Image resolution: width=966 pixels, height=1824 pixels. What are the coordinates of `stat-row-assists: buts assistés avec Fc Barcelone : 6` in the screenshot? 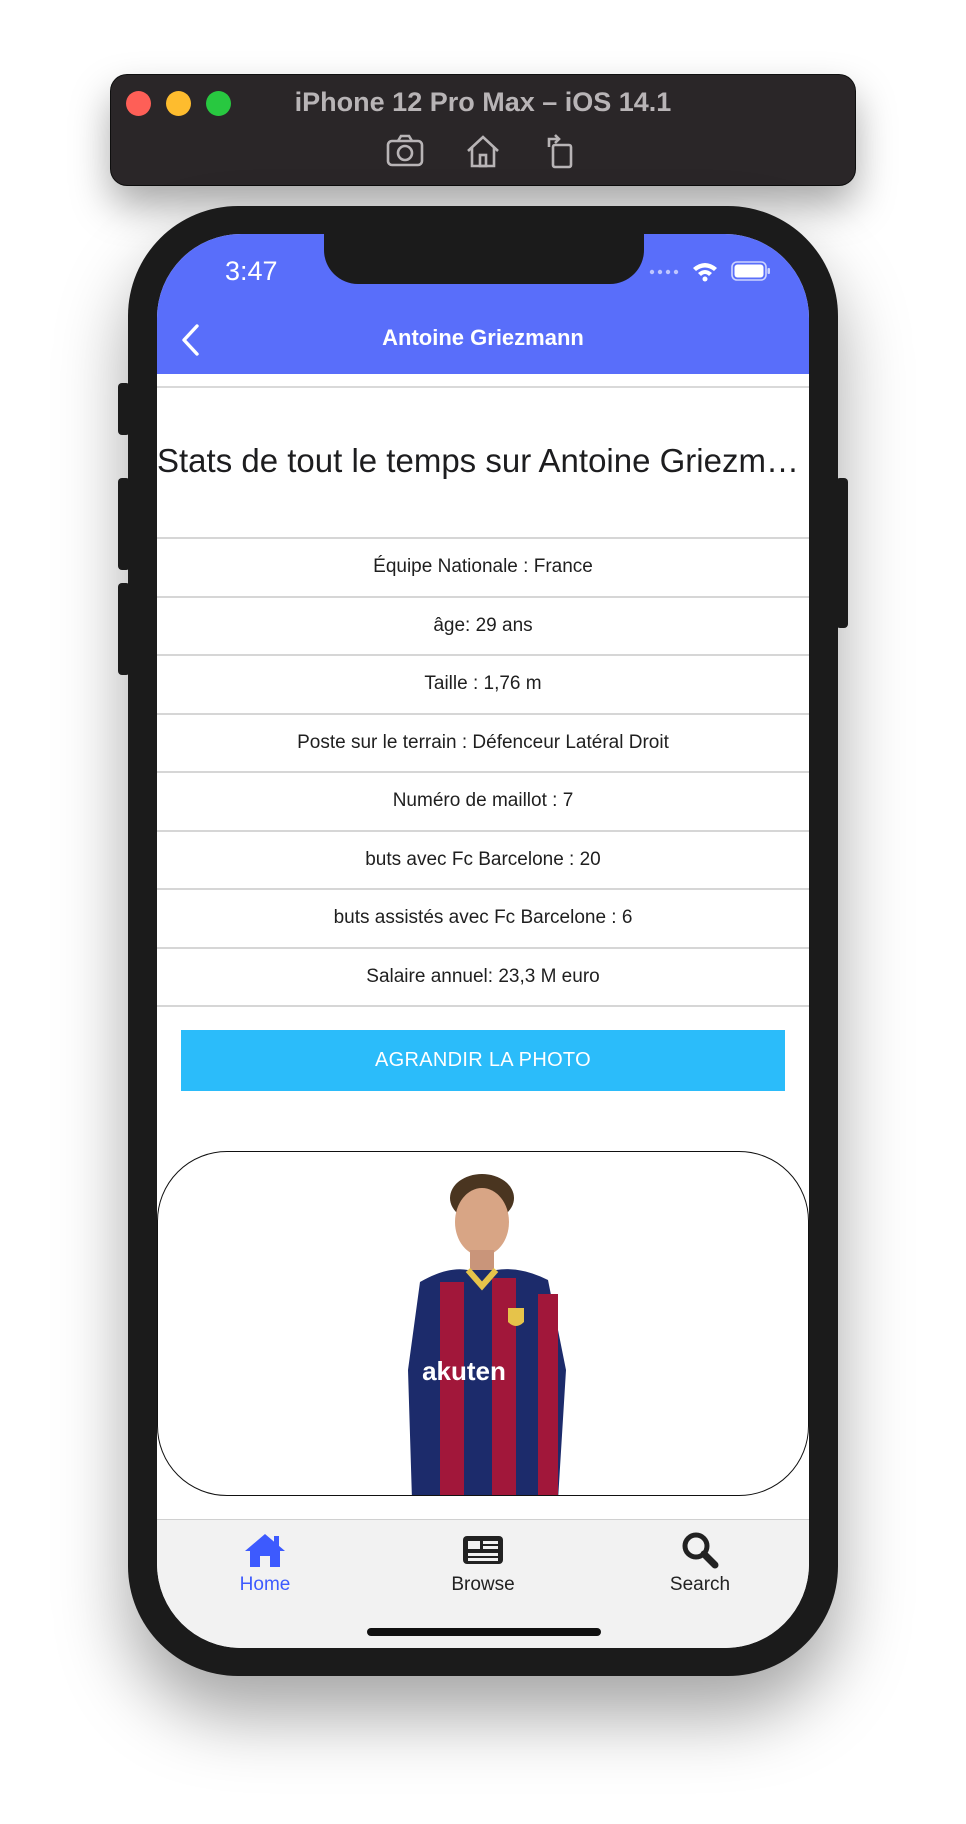 It's located at (483, 919).